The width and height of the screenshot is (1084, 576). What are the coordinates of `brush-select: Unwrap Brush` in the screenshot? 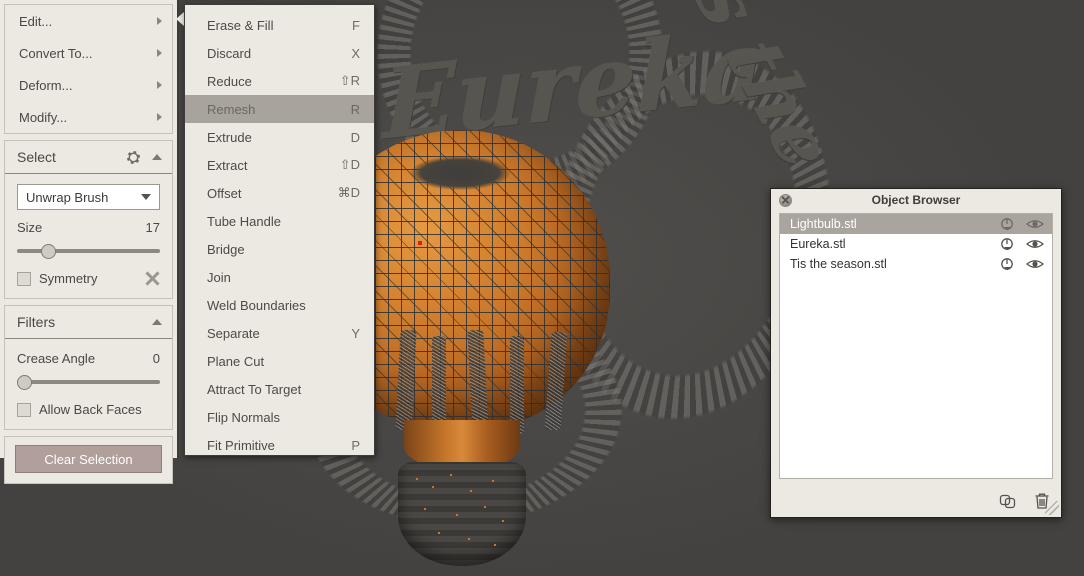 It's located at (88, 197).